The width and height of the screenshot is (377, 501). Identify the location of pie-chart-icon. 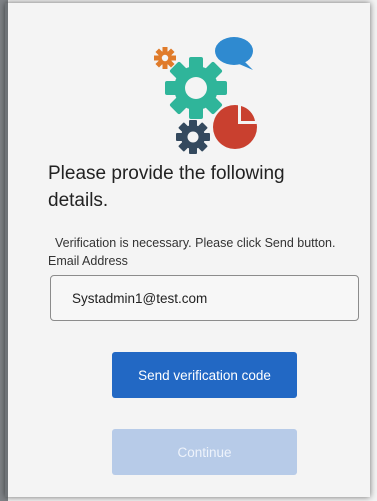
(235, 126).